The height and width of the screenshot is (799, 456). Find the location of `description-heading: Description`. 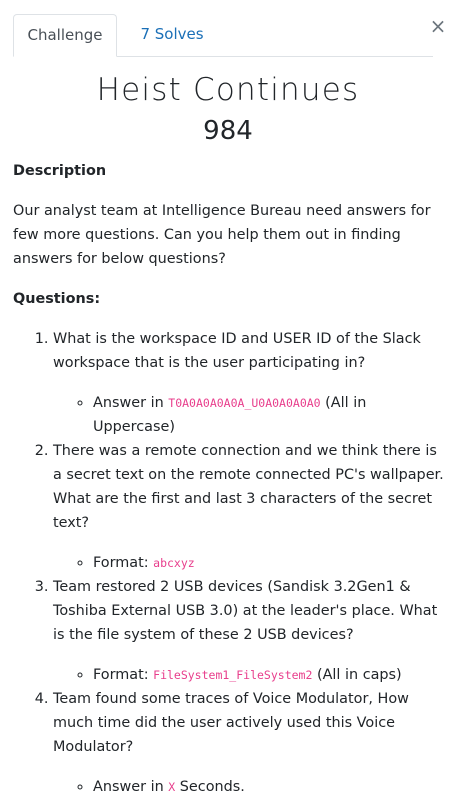

description-heading: Description is located at coordinates (60, 171).